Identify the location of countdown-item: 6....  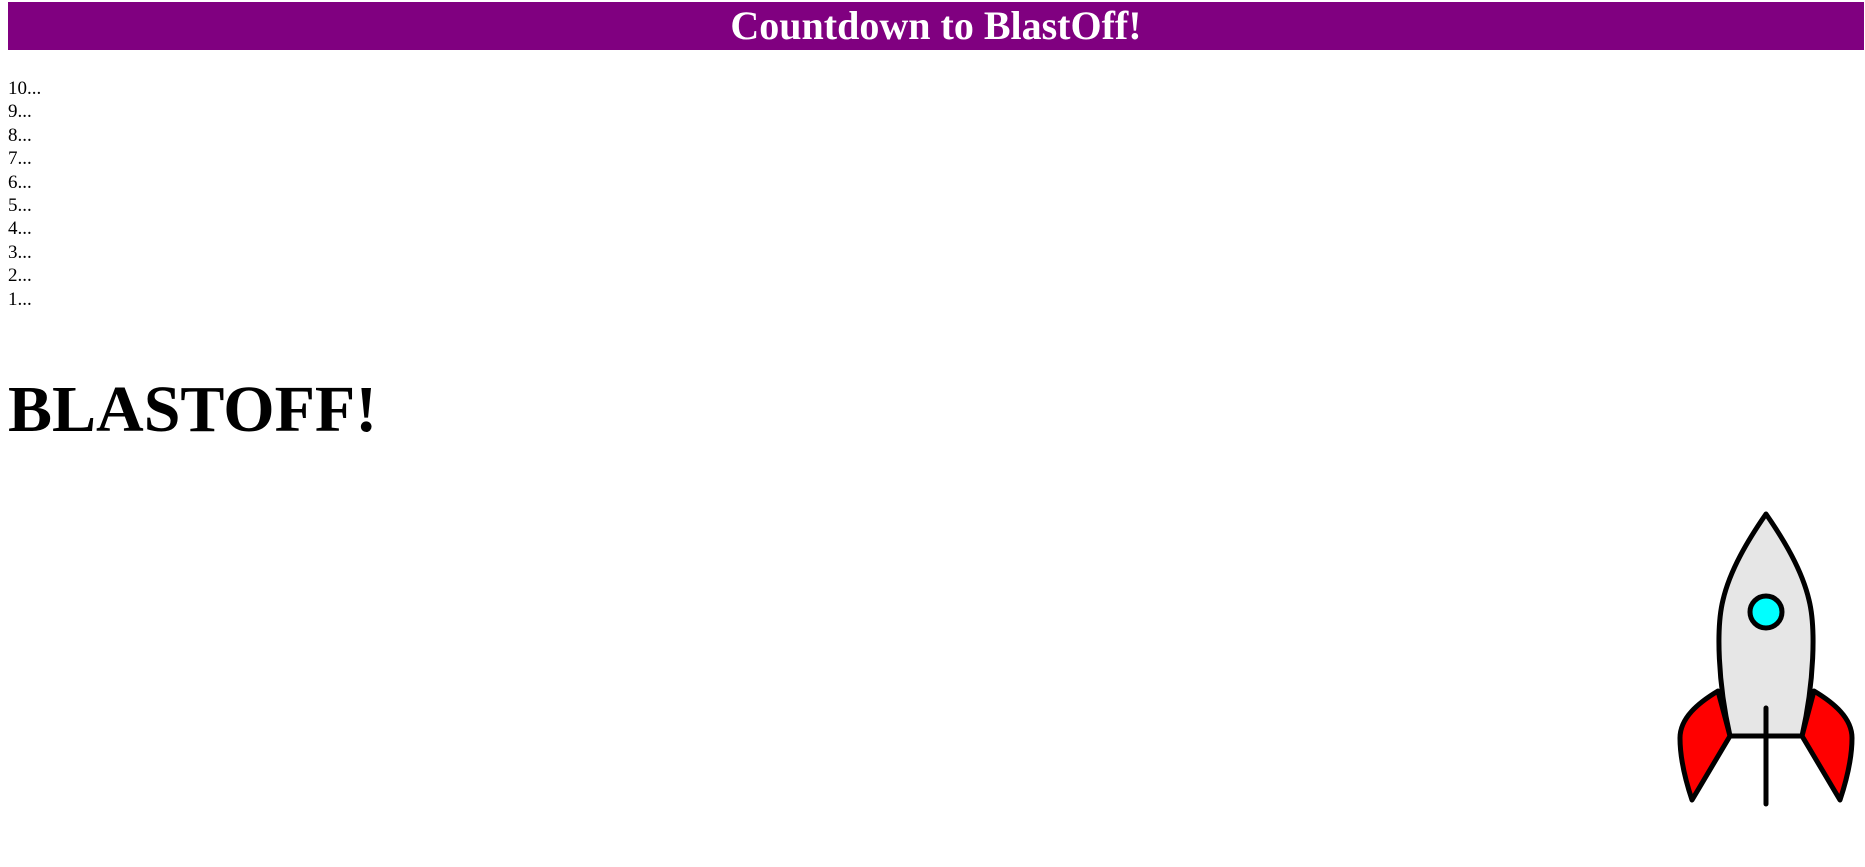
(20, 182).